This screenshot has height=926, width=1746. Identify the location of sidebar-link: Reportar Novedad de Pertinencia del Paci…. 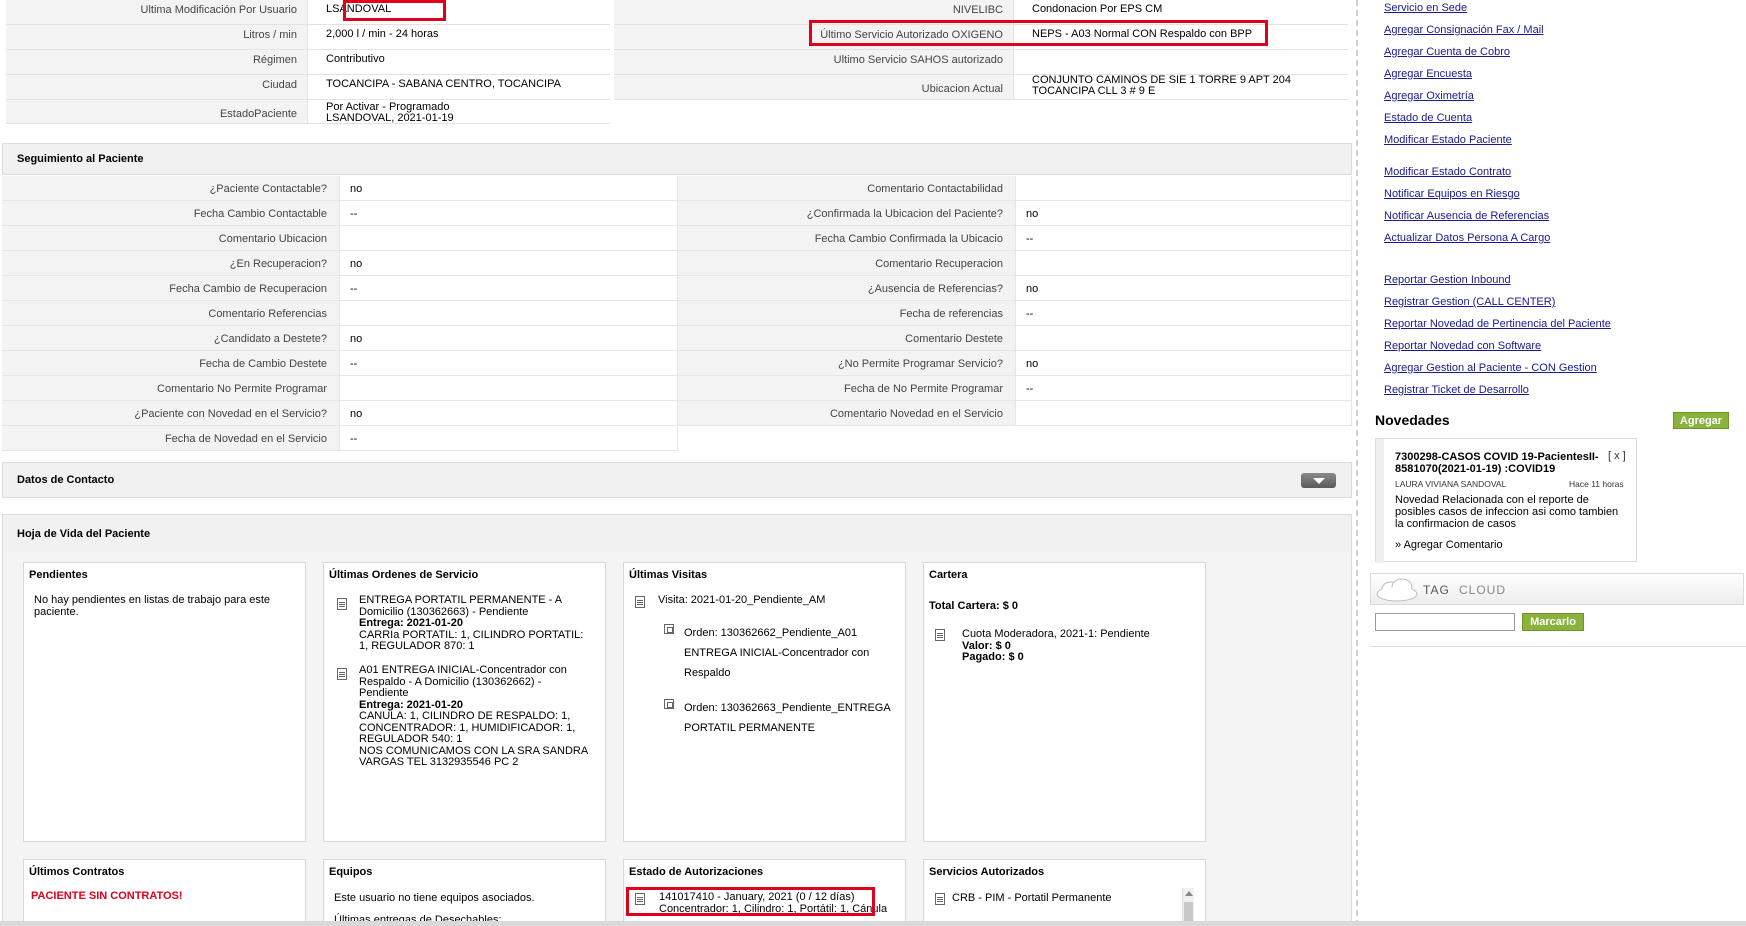
(1497, 324).